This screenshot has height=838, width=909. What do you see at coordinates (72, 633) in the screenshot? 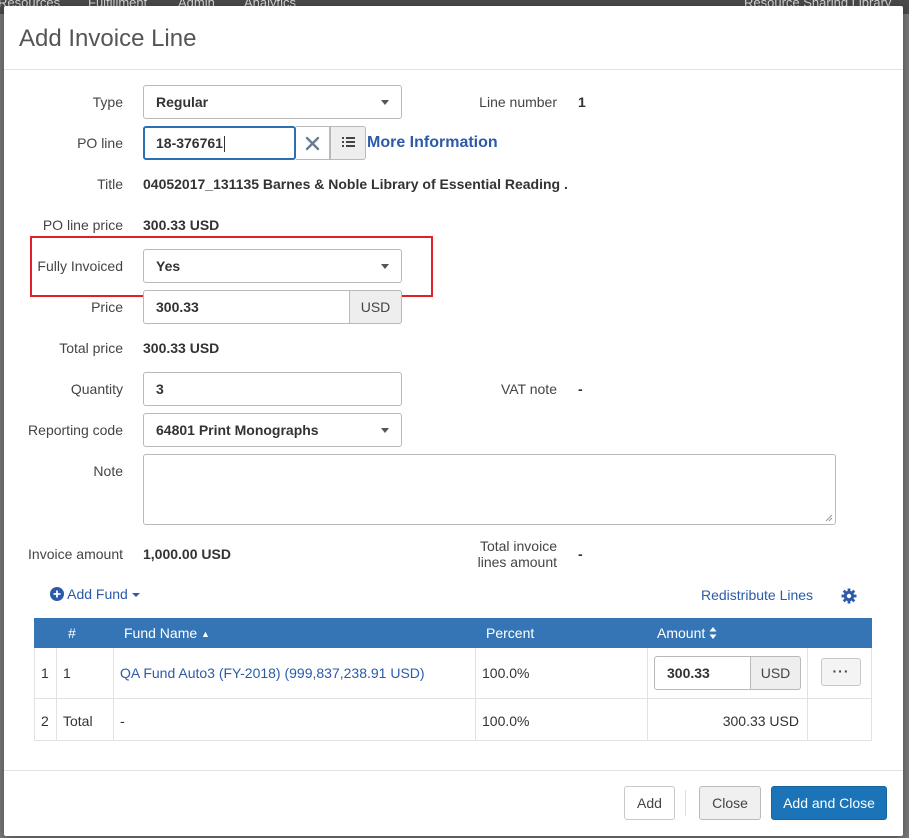
I see `col-header-num: #` at bounding box center [72, 633].